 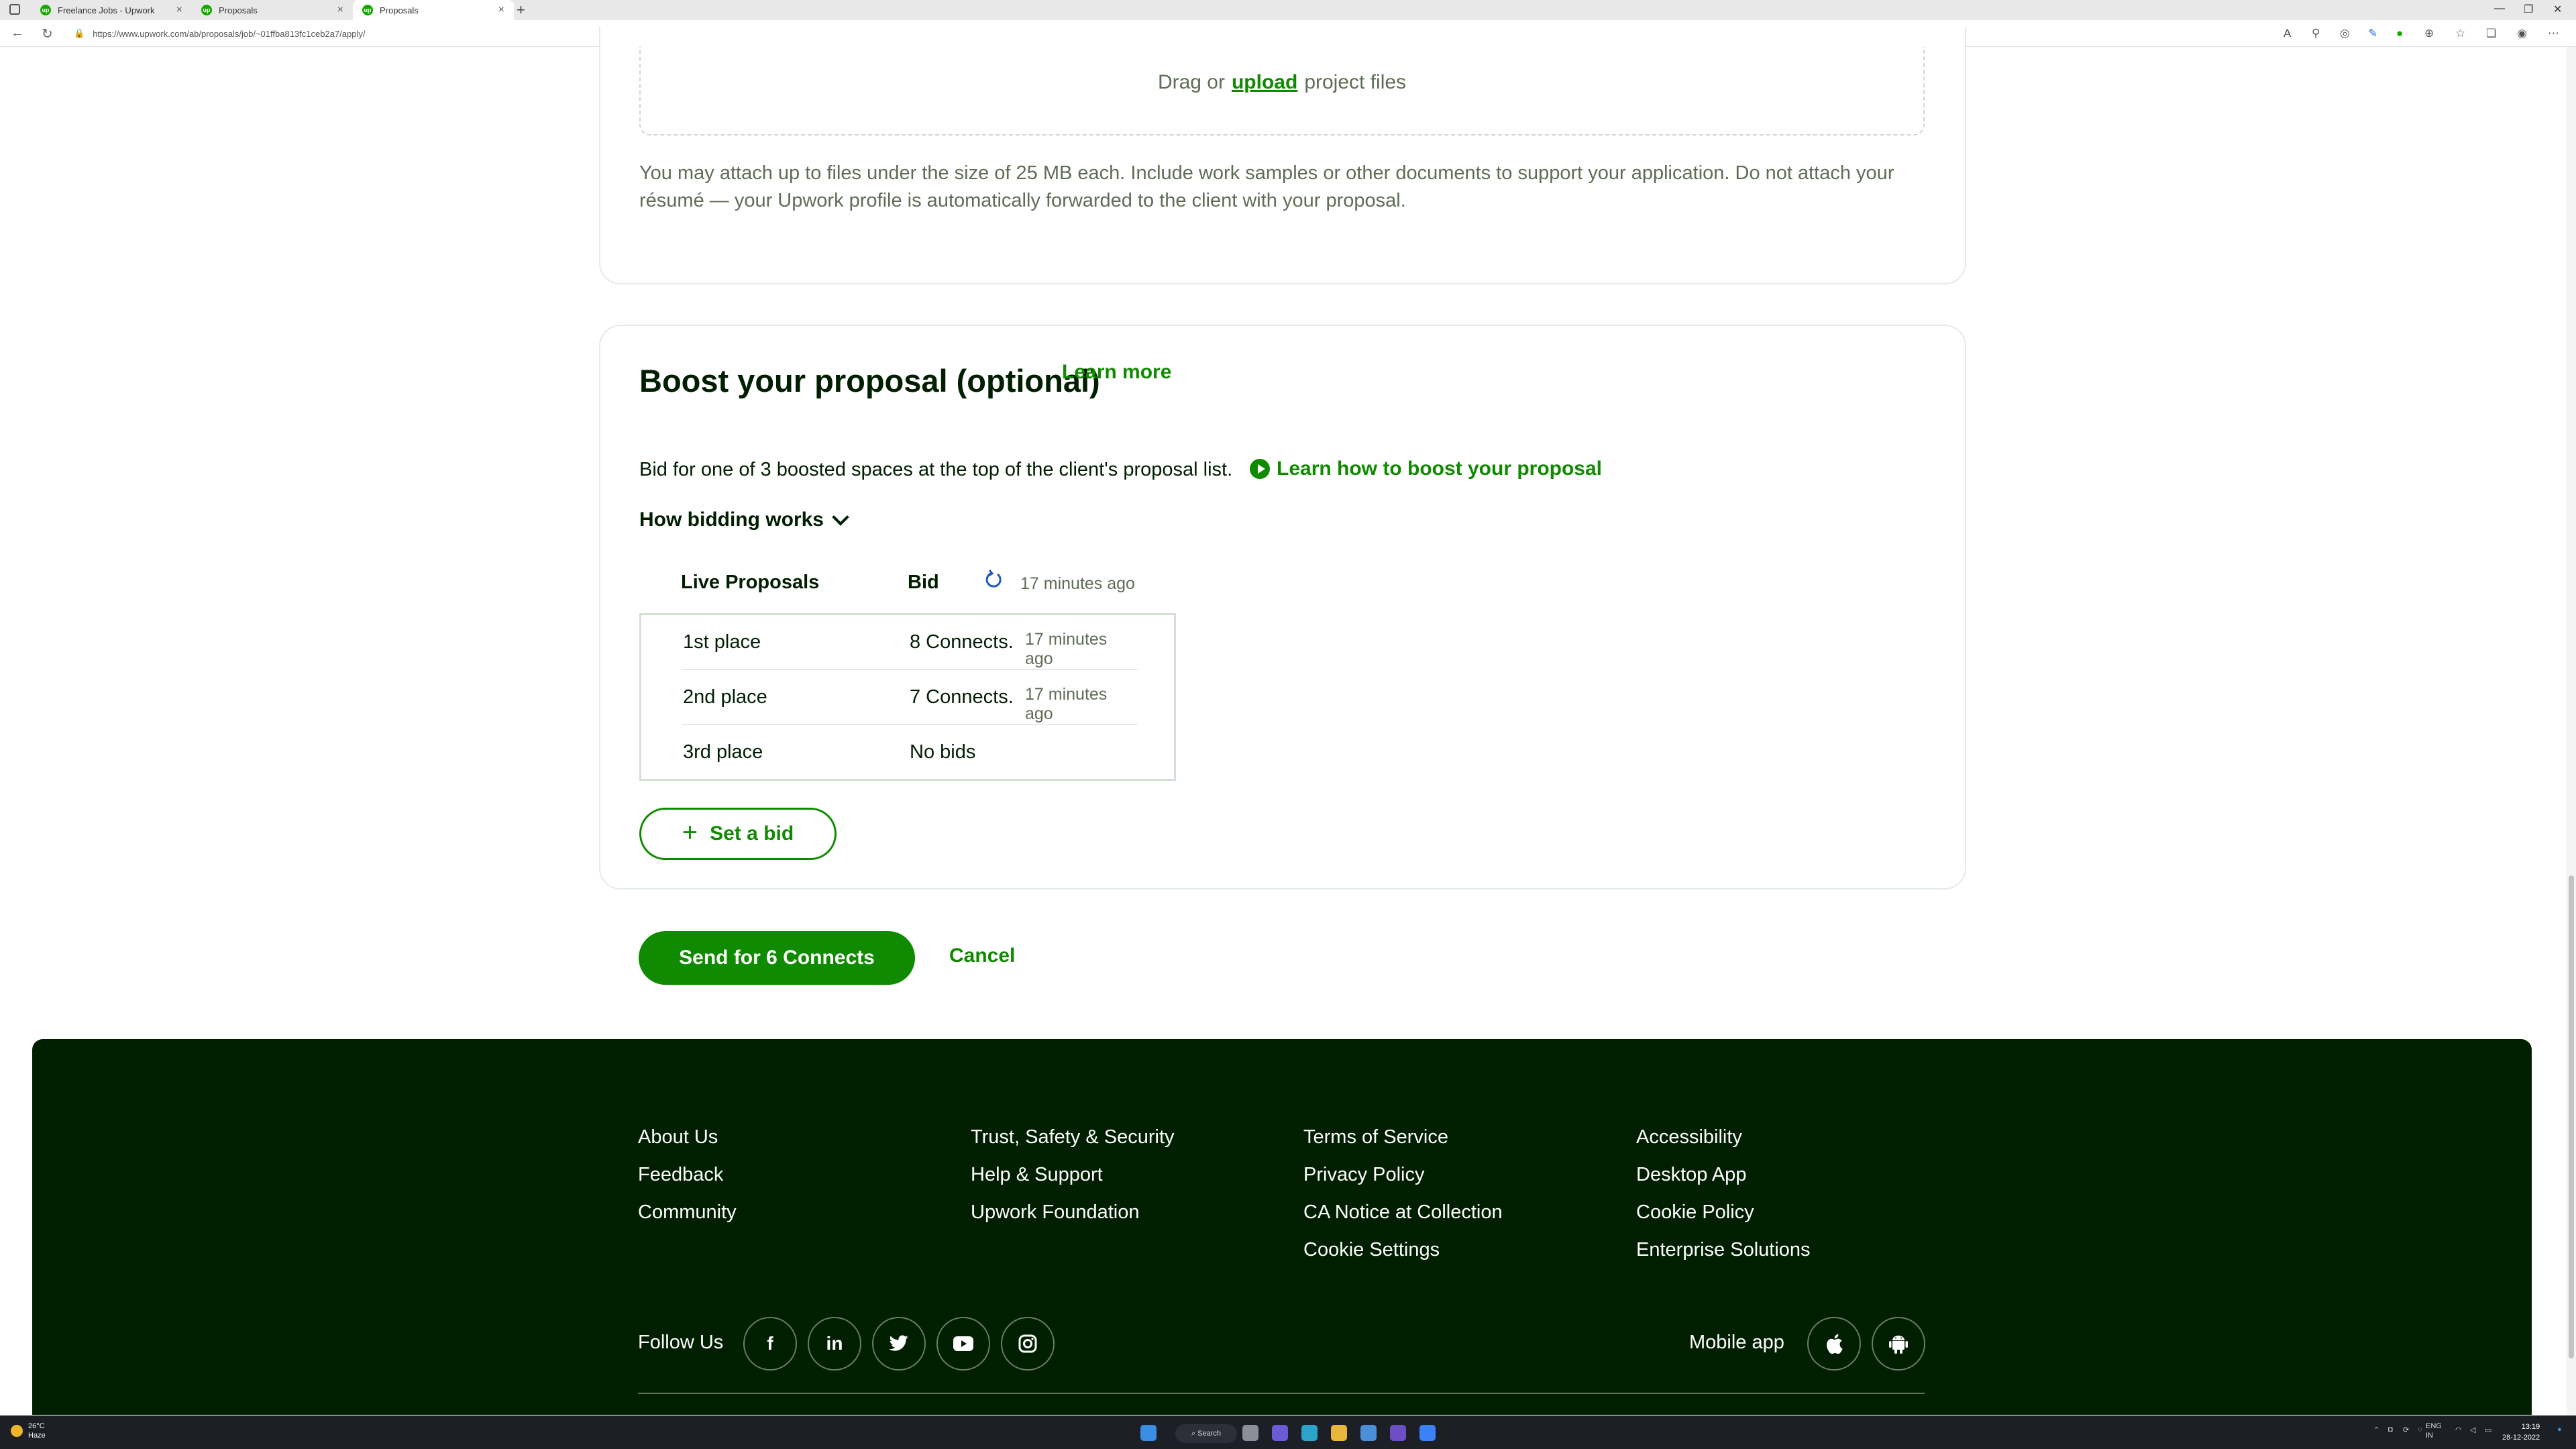 I want to click on browser-tab-freelance-jobs: up Freelance Jobs - Upwork ×, so click(x=111, y=10).